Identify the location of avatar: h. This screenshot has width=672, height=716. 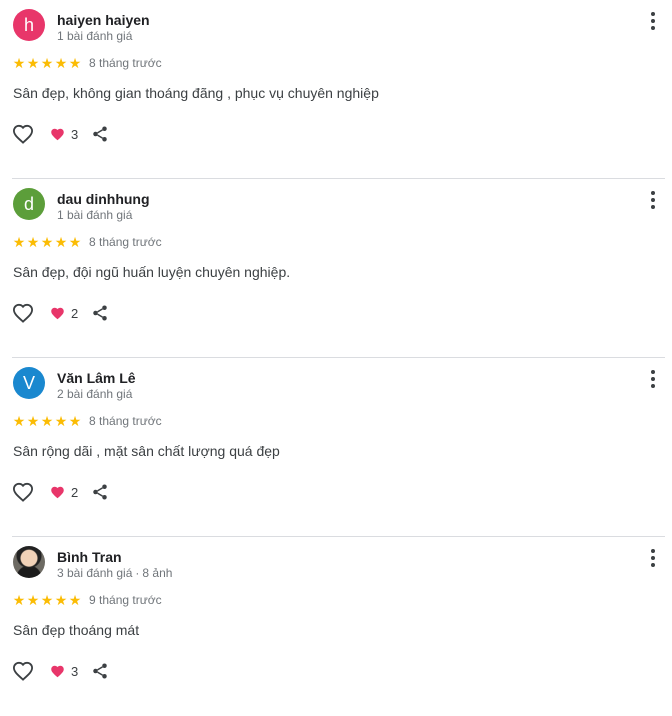
(29, 25).